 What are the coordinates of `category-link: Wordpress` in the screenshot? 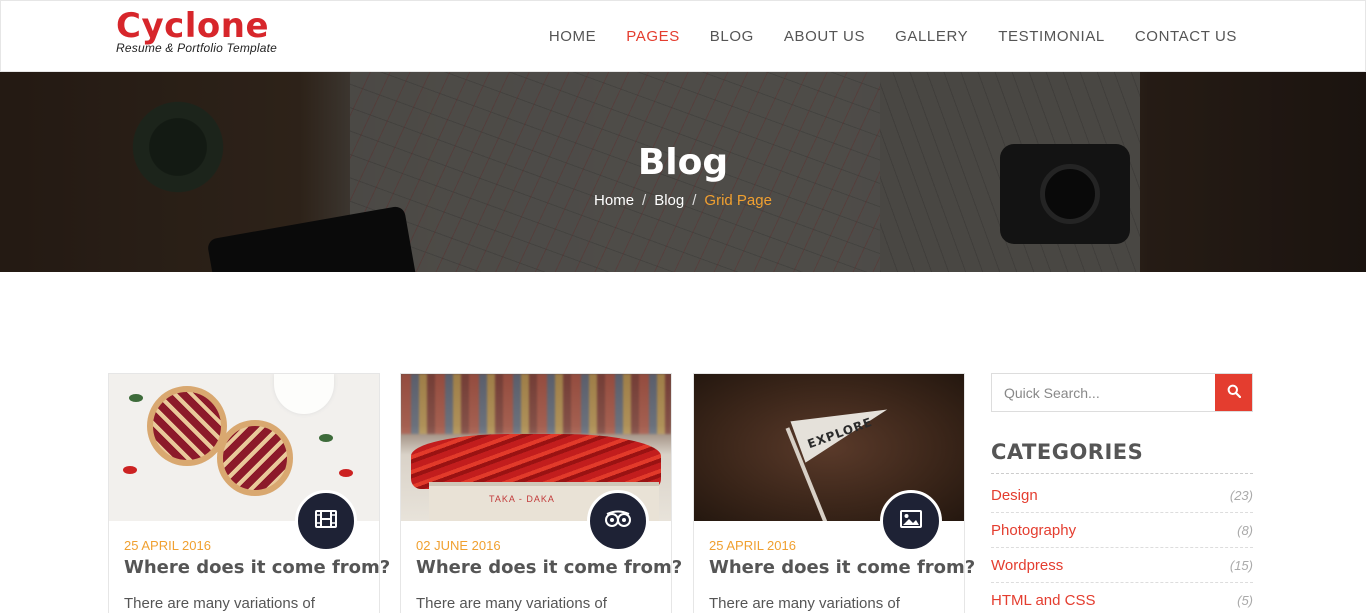 It's located at (1027, 565).